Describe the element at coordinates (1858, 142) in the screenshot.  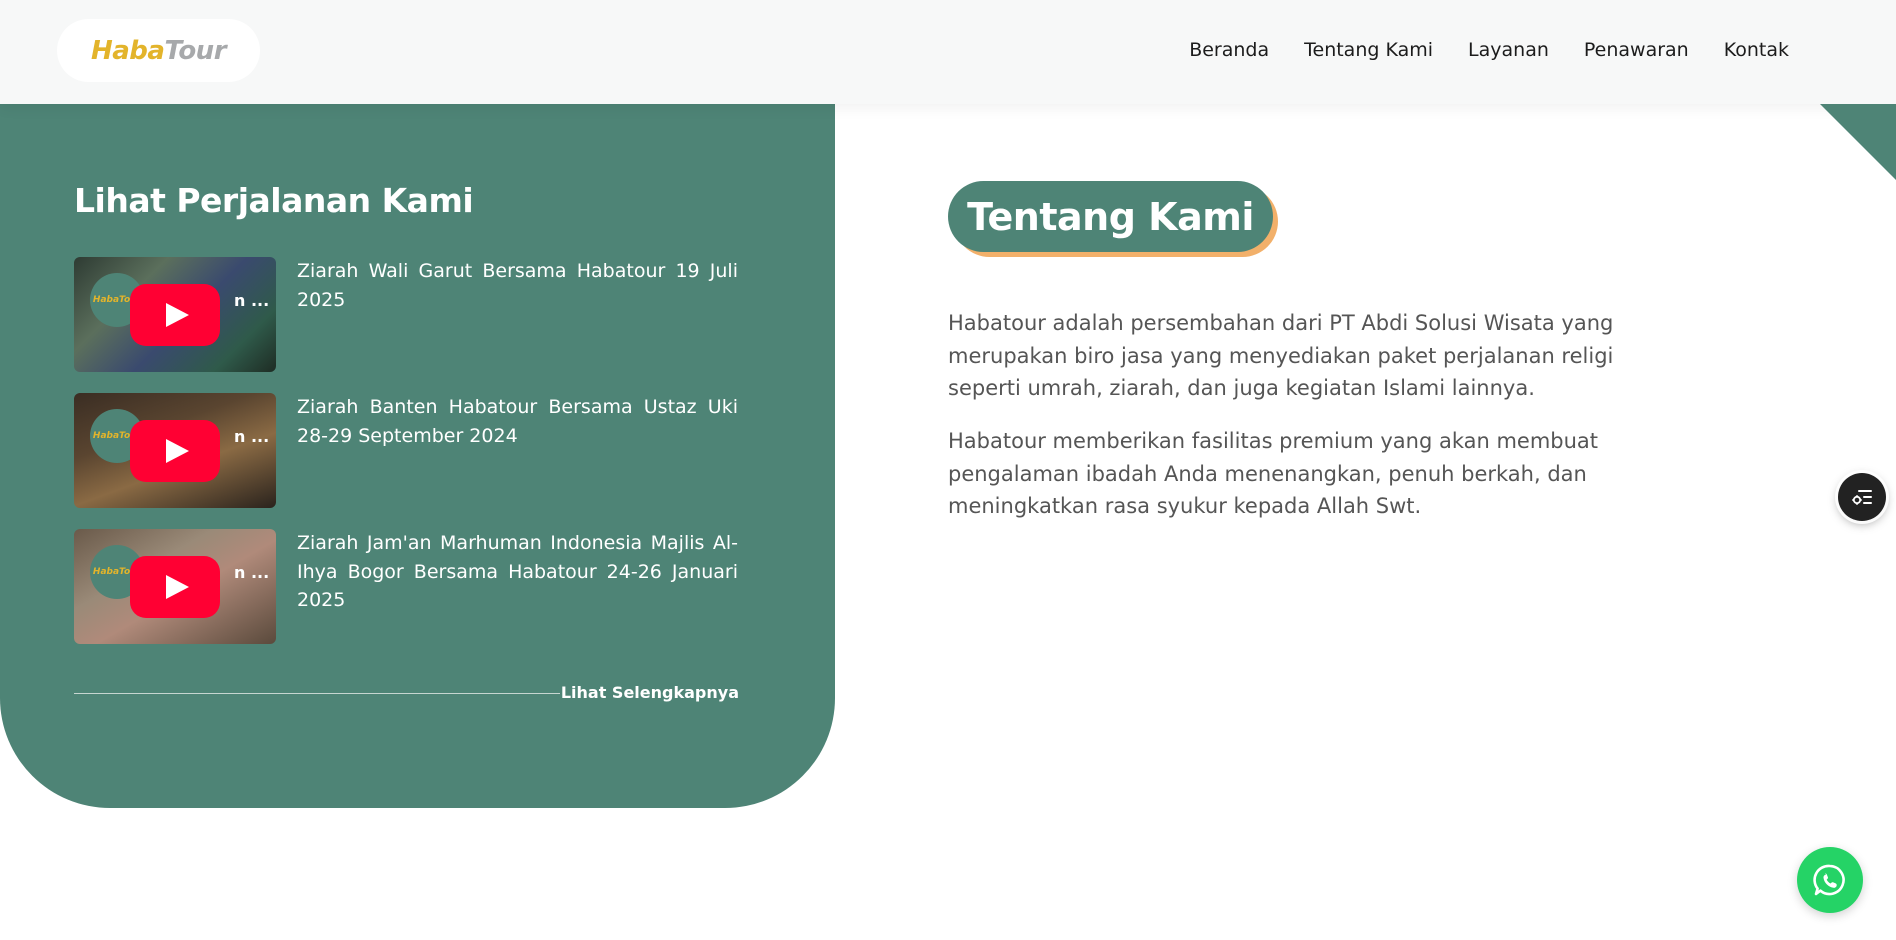
I see `corner-decoration` at that location.